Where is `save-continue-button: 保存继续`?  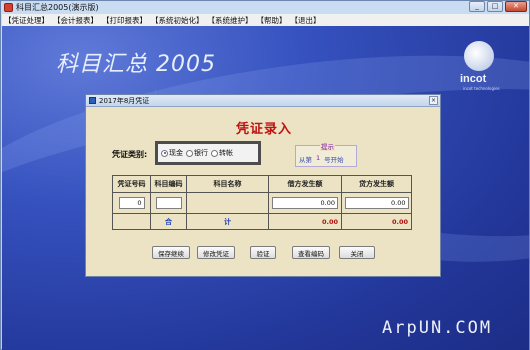 save-continue-button: 保存继续 is located at coordinates (171, 252).